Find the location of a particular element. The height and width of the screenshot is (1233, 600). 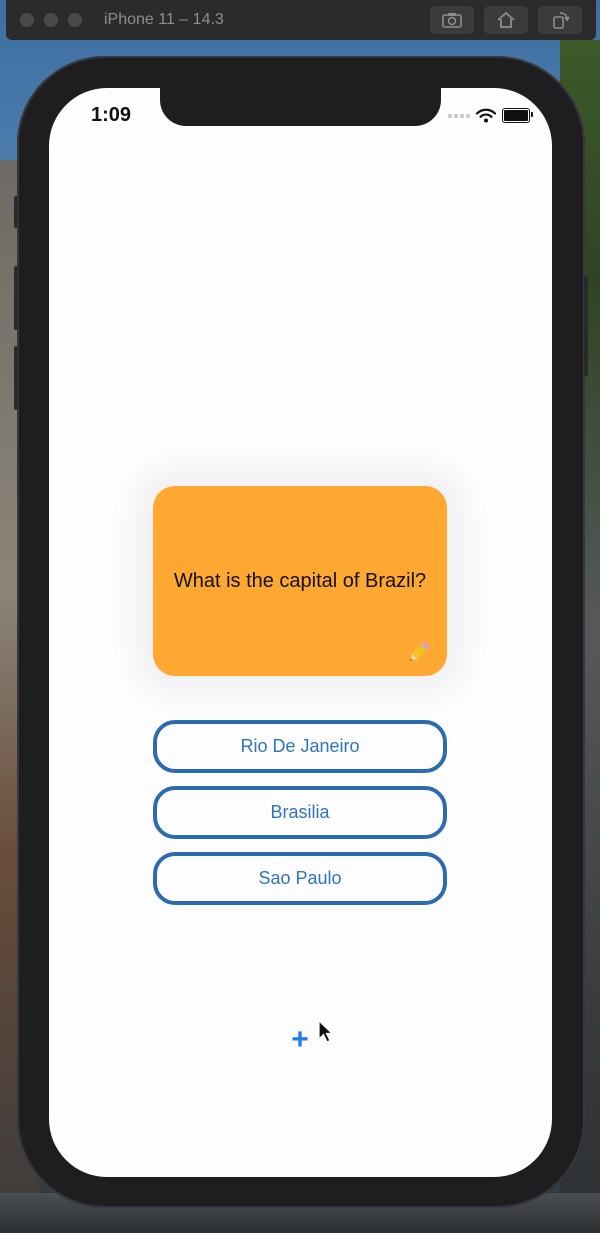

simulator-title: iPhone 11 – 14.3 is located at coordinates (164, 19).